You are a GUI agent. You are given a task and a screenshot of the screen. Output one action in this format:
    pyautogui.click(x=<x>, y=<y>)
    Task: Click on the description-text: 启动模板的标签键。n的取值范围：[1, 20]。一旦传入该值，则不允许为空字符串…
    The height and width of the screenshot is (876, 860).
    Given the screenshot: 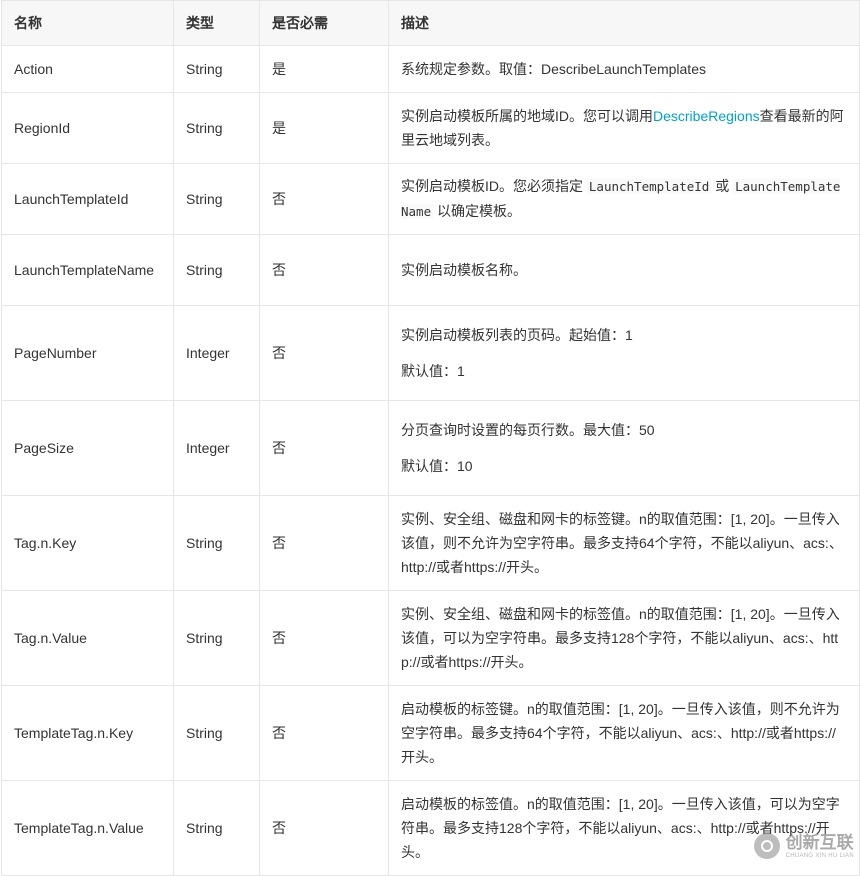 What is the action you would take?
    pyautogui.click(x=620, y=733)
    